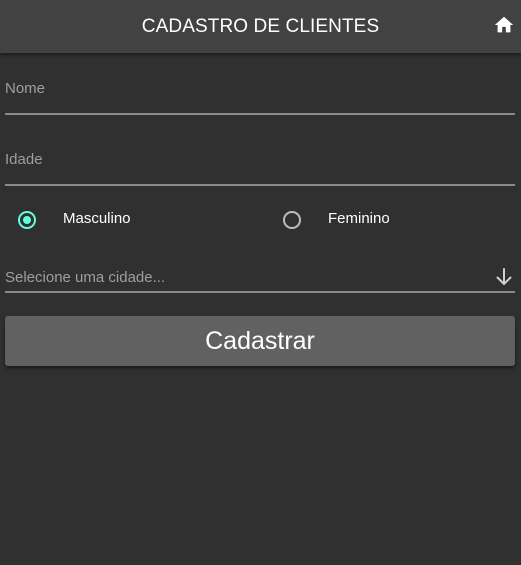 The height and width of the screenshot is (565, 521). I want to click on name-field-underline, so click(260, 114).